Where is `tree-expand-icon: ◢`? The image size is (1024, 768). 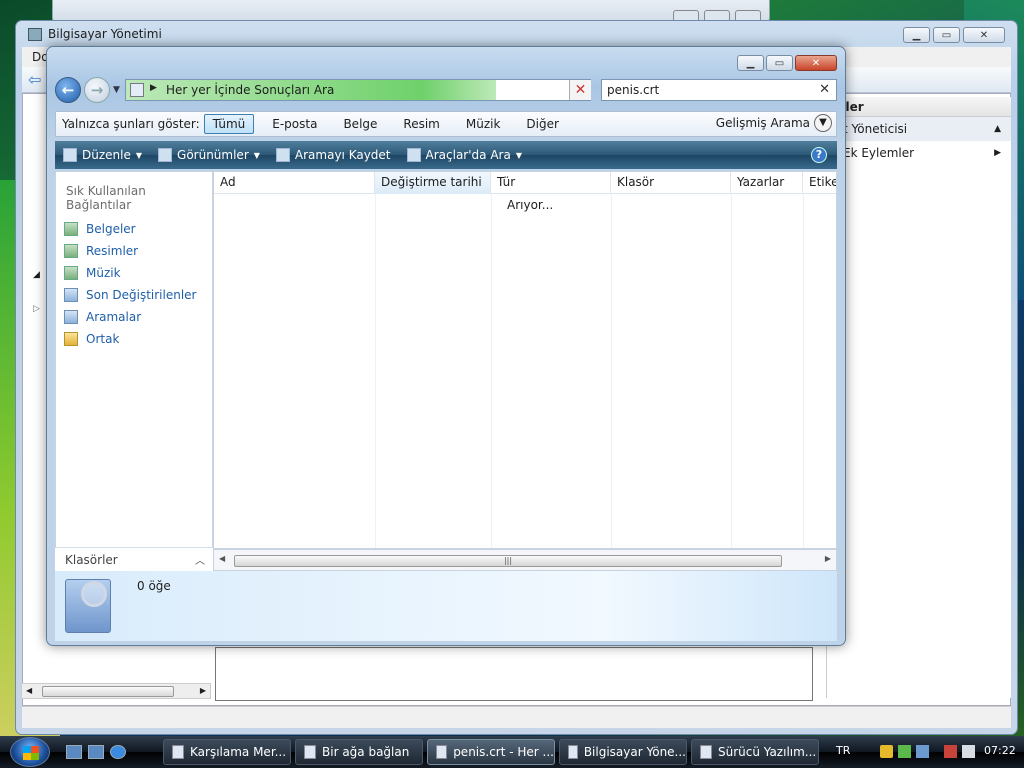 tree-expand-icon: ◢ is located at coordinates (36, 275).